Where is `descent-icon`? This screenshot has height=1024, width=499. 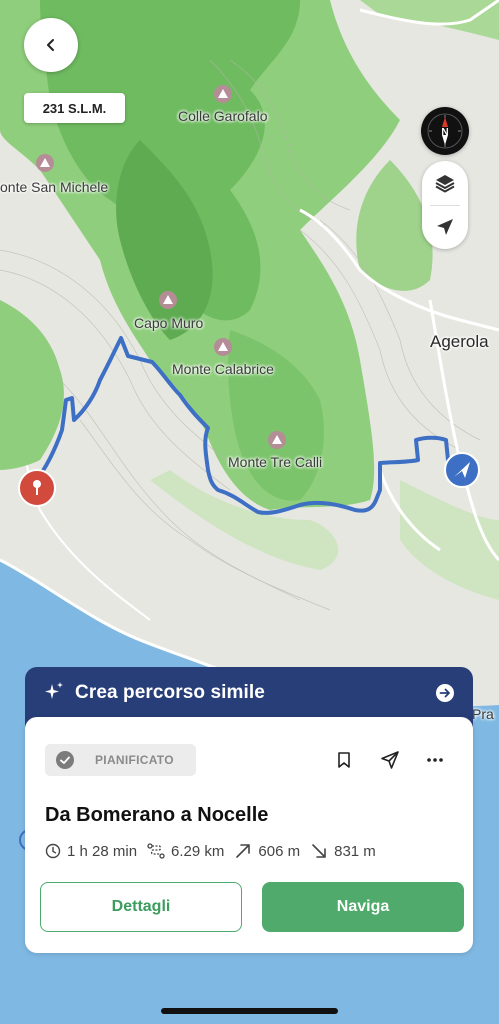 descent-icon is located at coordinates (319, 851).